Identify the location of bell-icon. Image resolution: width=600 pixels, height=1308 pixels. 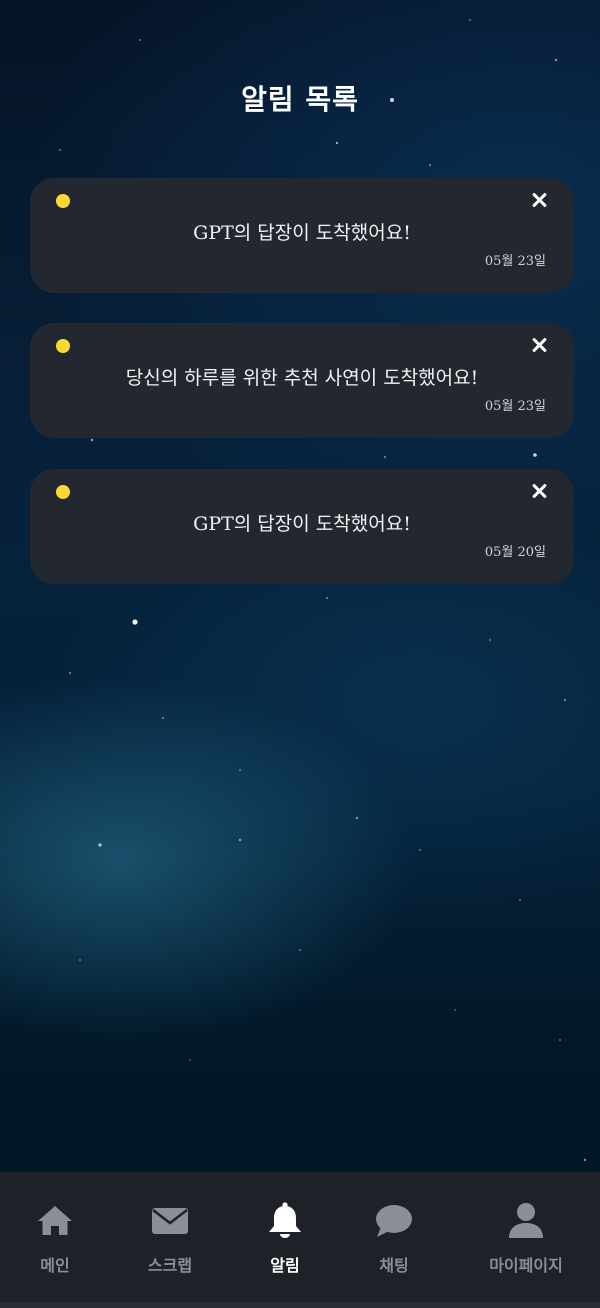
(285, 1220).